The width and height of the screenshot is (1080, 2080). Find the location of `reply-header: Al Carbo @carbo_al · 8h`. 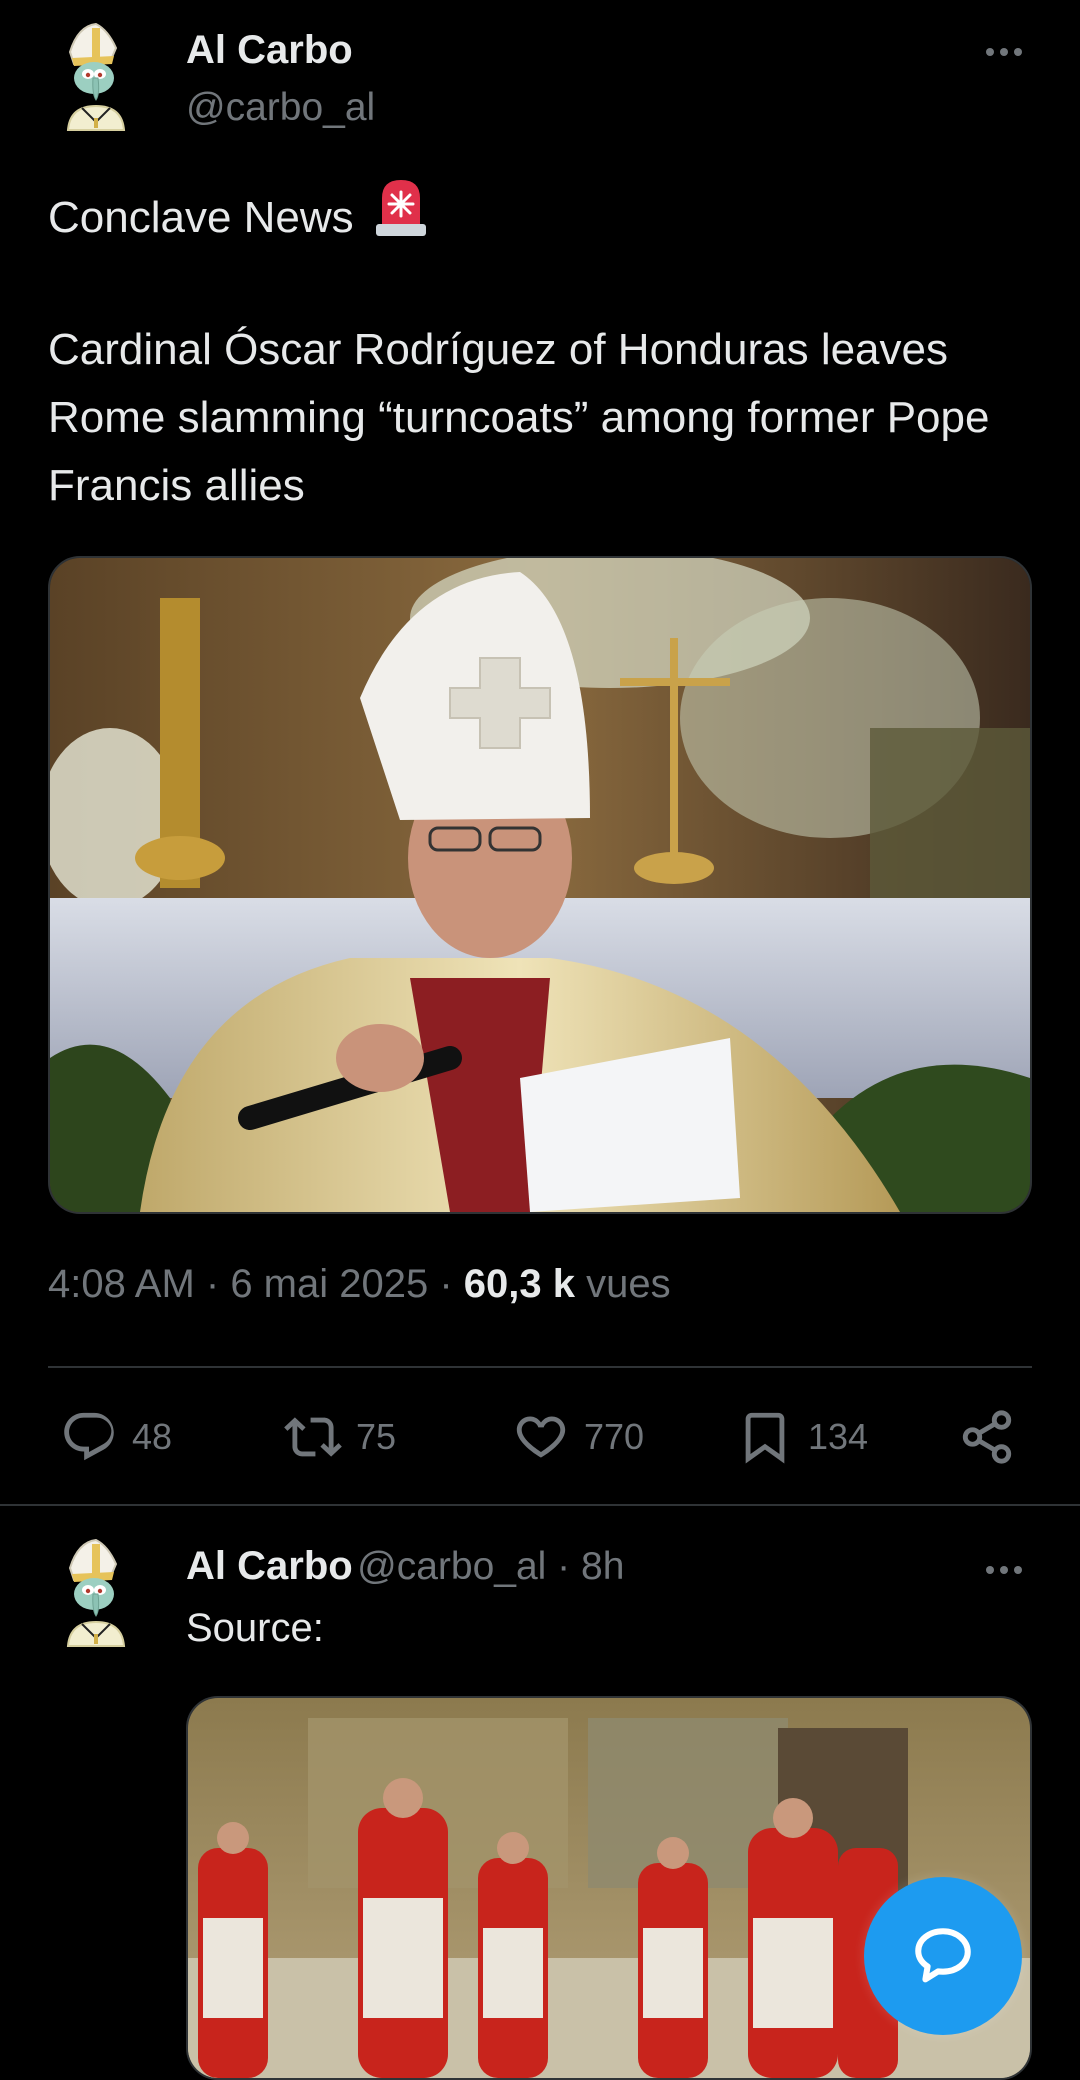

reply-header: Al Carbo @carbo_al · 8h is located at coordinates (405, 1566).